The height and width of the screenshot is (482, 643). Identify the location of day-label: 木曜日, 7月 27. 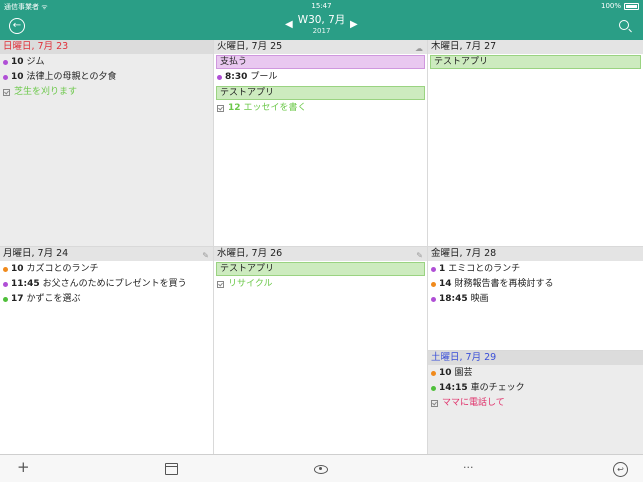
(464, 46).